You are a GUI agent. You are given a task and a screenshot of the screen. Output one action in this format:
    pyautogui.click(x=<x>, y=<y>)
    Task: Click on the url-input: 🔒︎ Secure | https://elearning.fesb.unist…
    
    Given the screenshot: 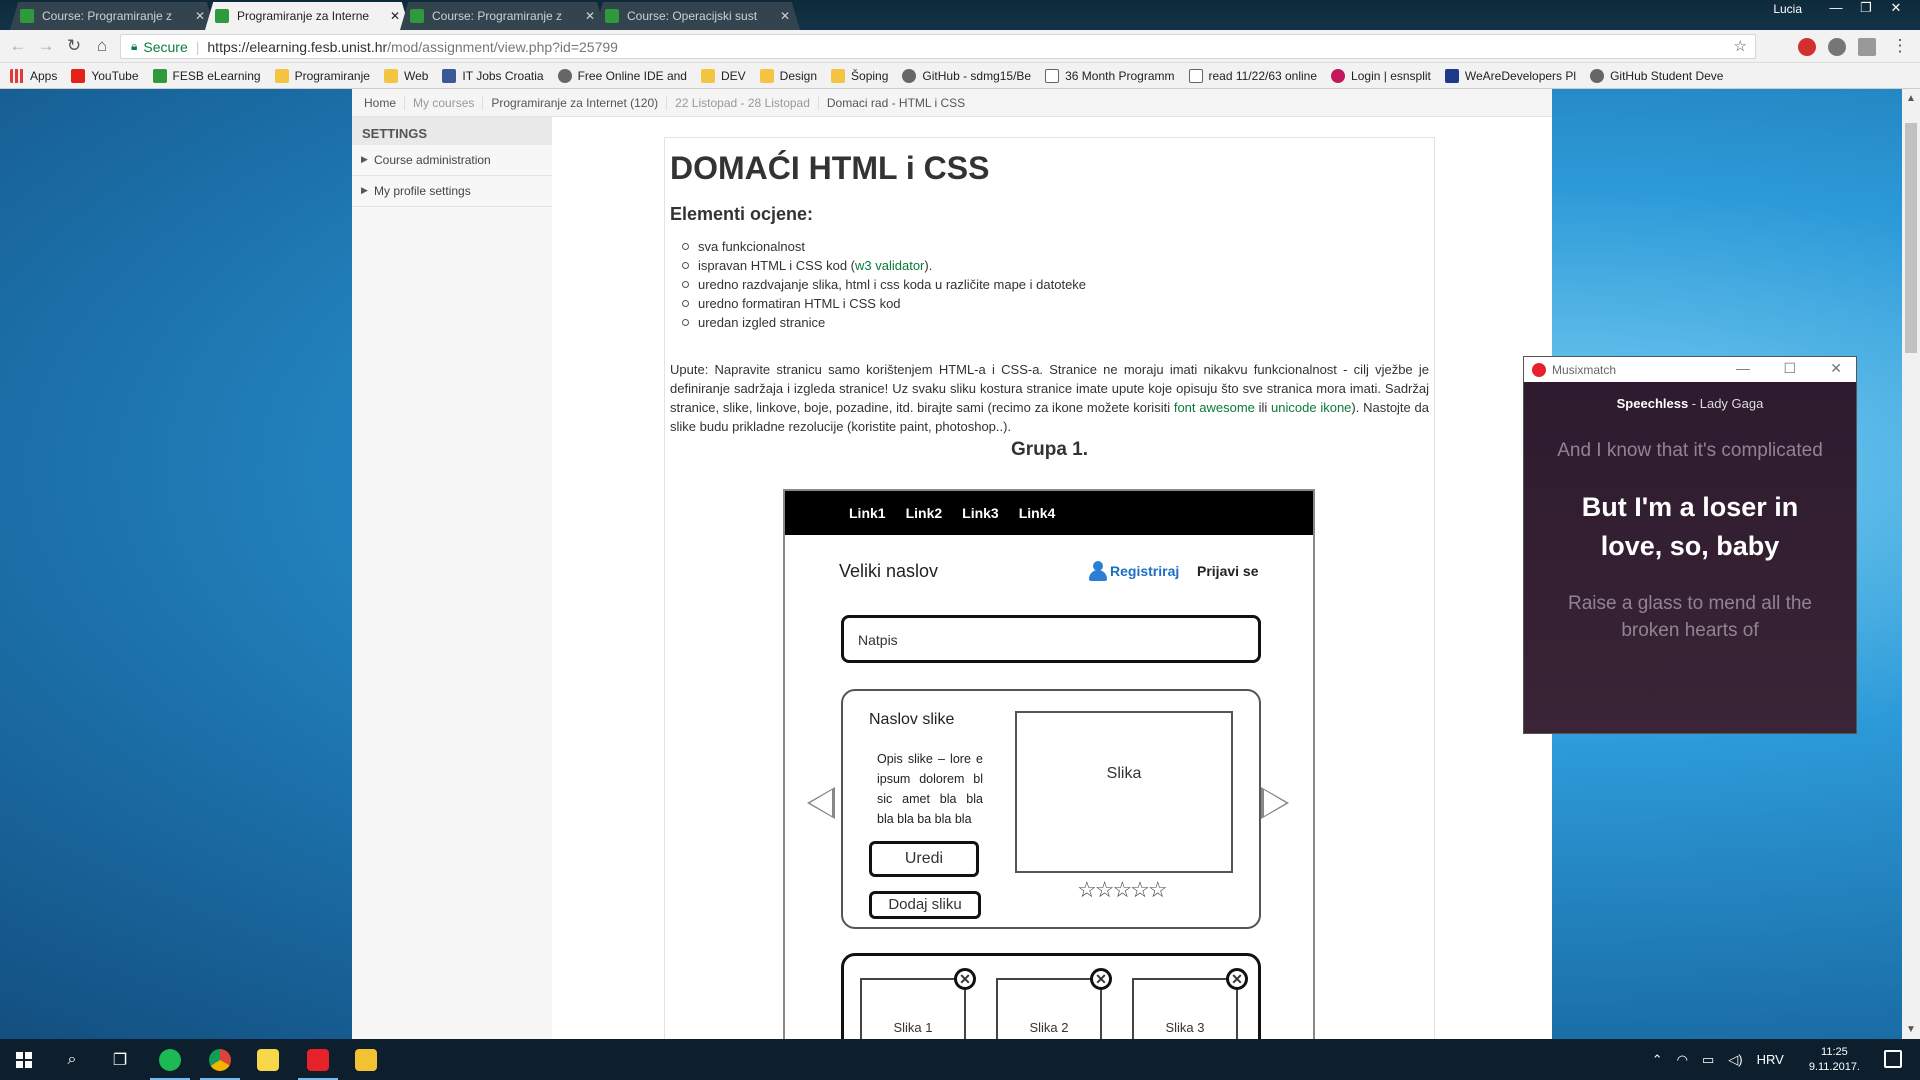 What is the action you would take?
    pyautogui.click(x=938, y=46)
    